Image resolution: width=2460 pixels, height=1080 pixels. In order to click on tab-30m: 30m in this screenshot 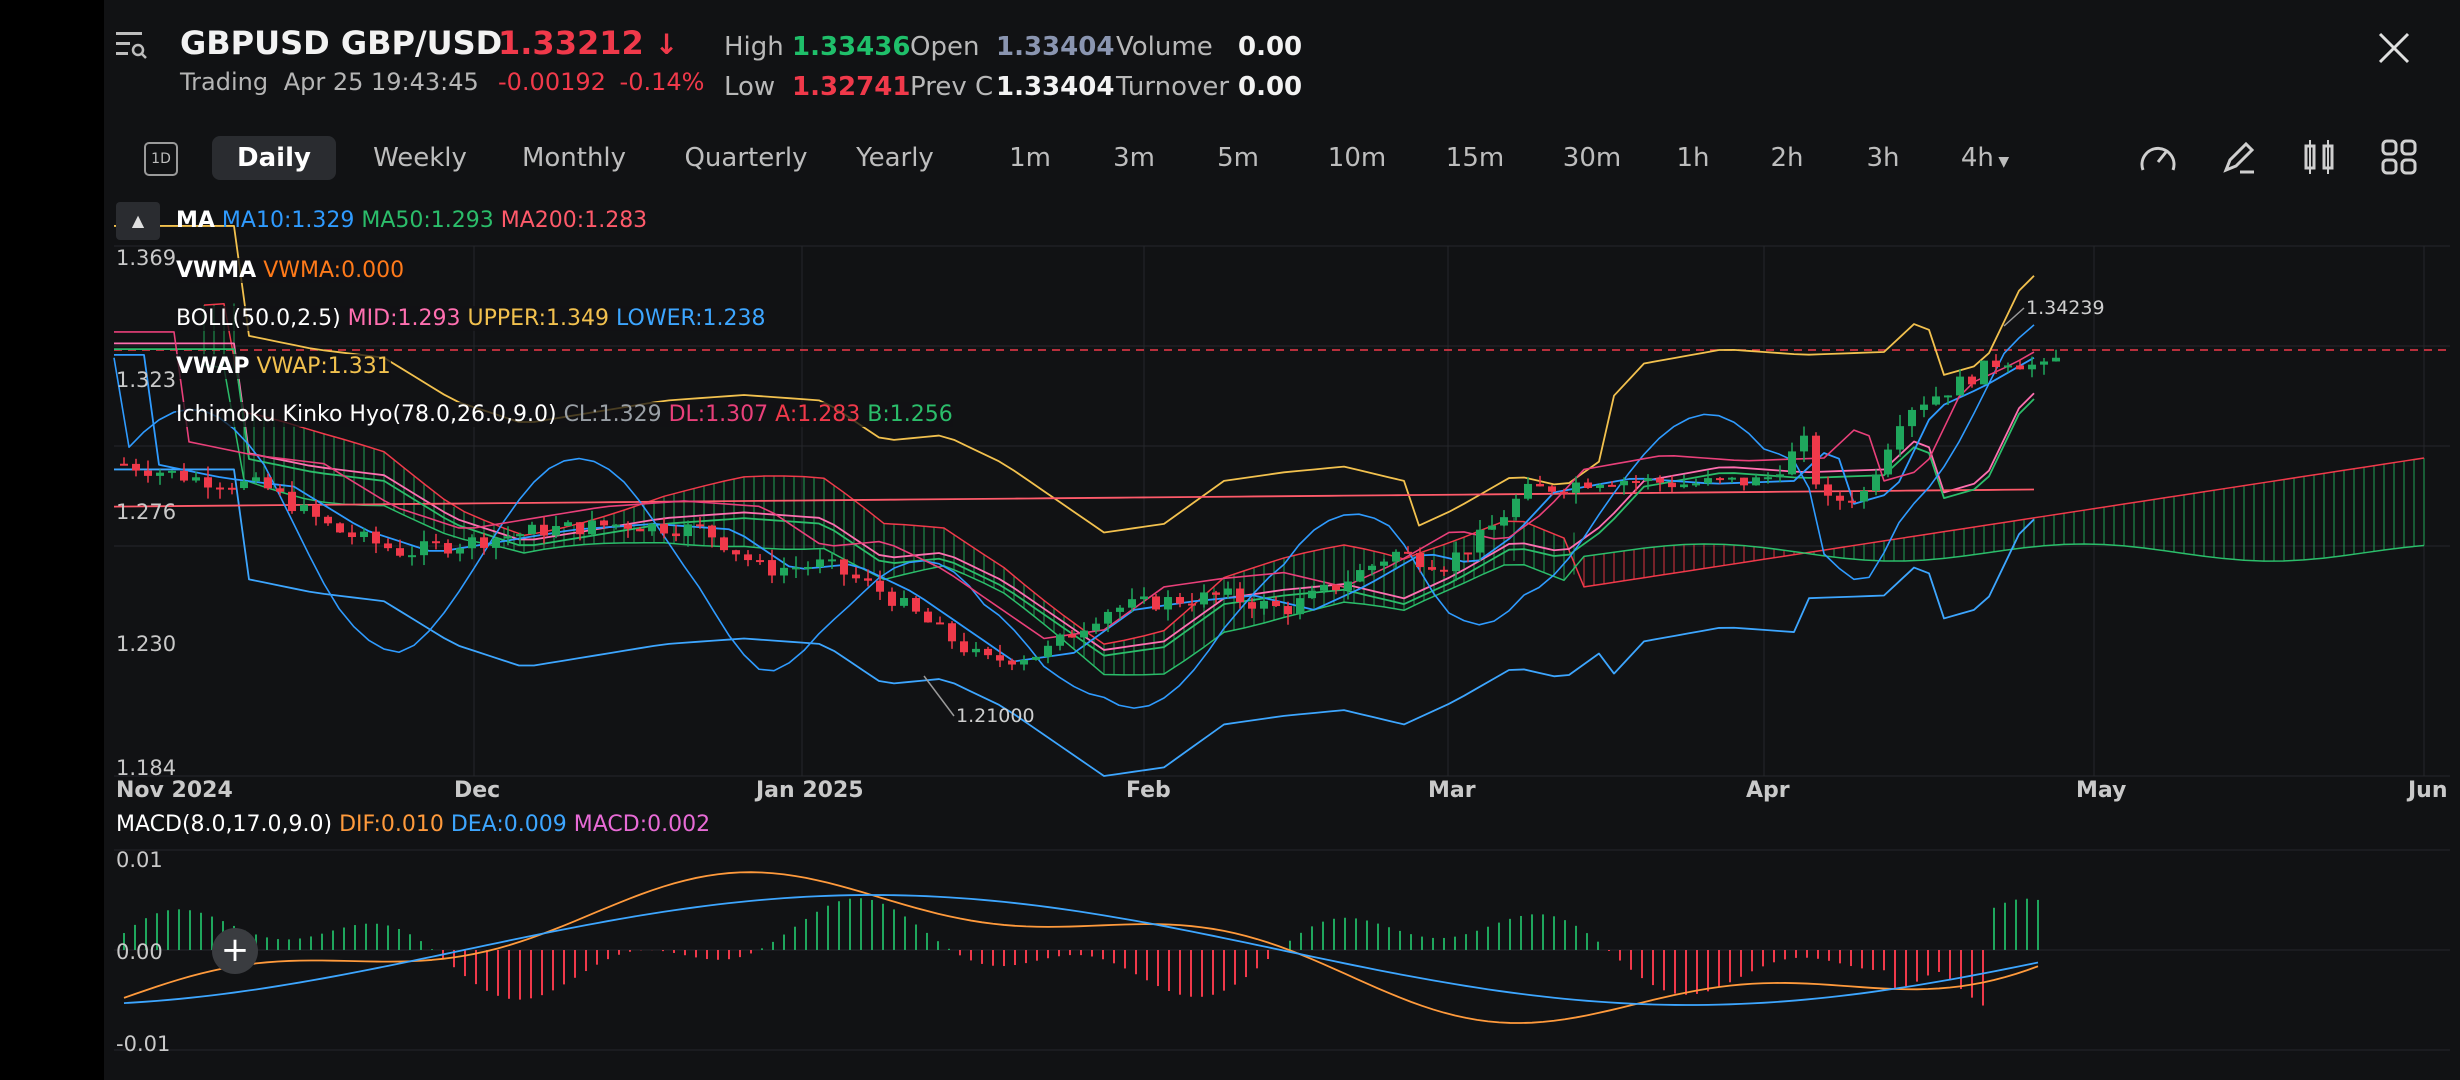, I will do `click(1592, 158)`.